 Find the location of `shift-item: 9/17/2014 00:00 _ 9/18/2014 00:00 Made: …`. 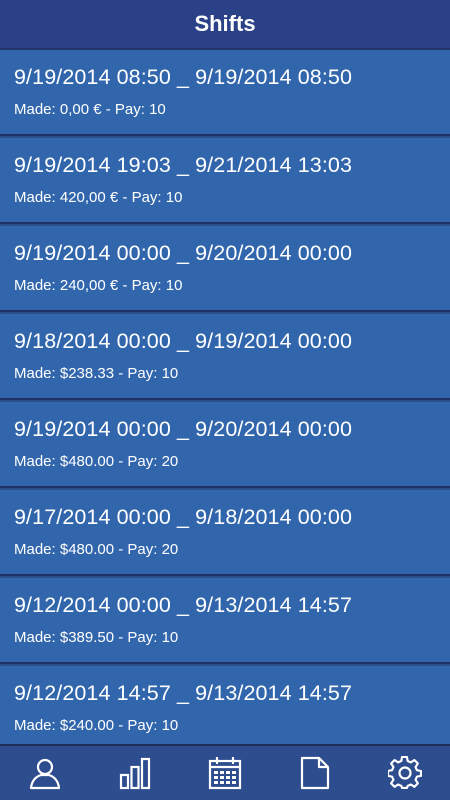

shift-item: 9/17/2014 00:00 _ 9/18/2014 00:00 Made: … is located at coordinates (225, 533).